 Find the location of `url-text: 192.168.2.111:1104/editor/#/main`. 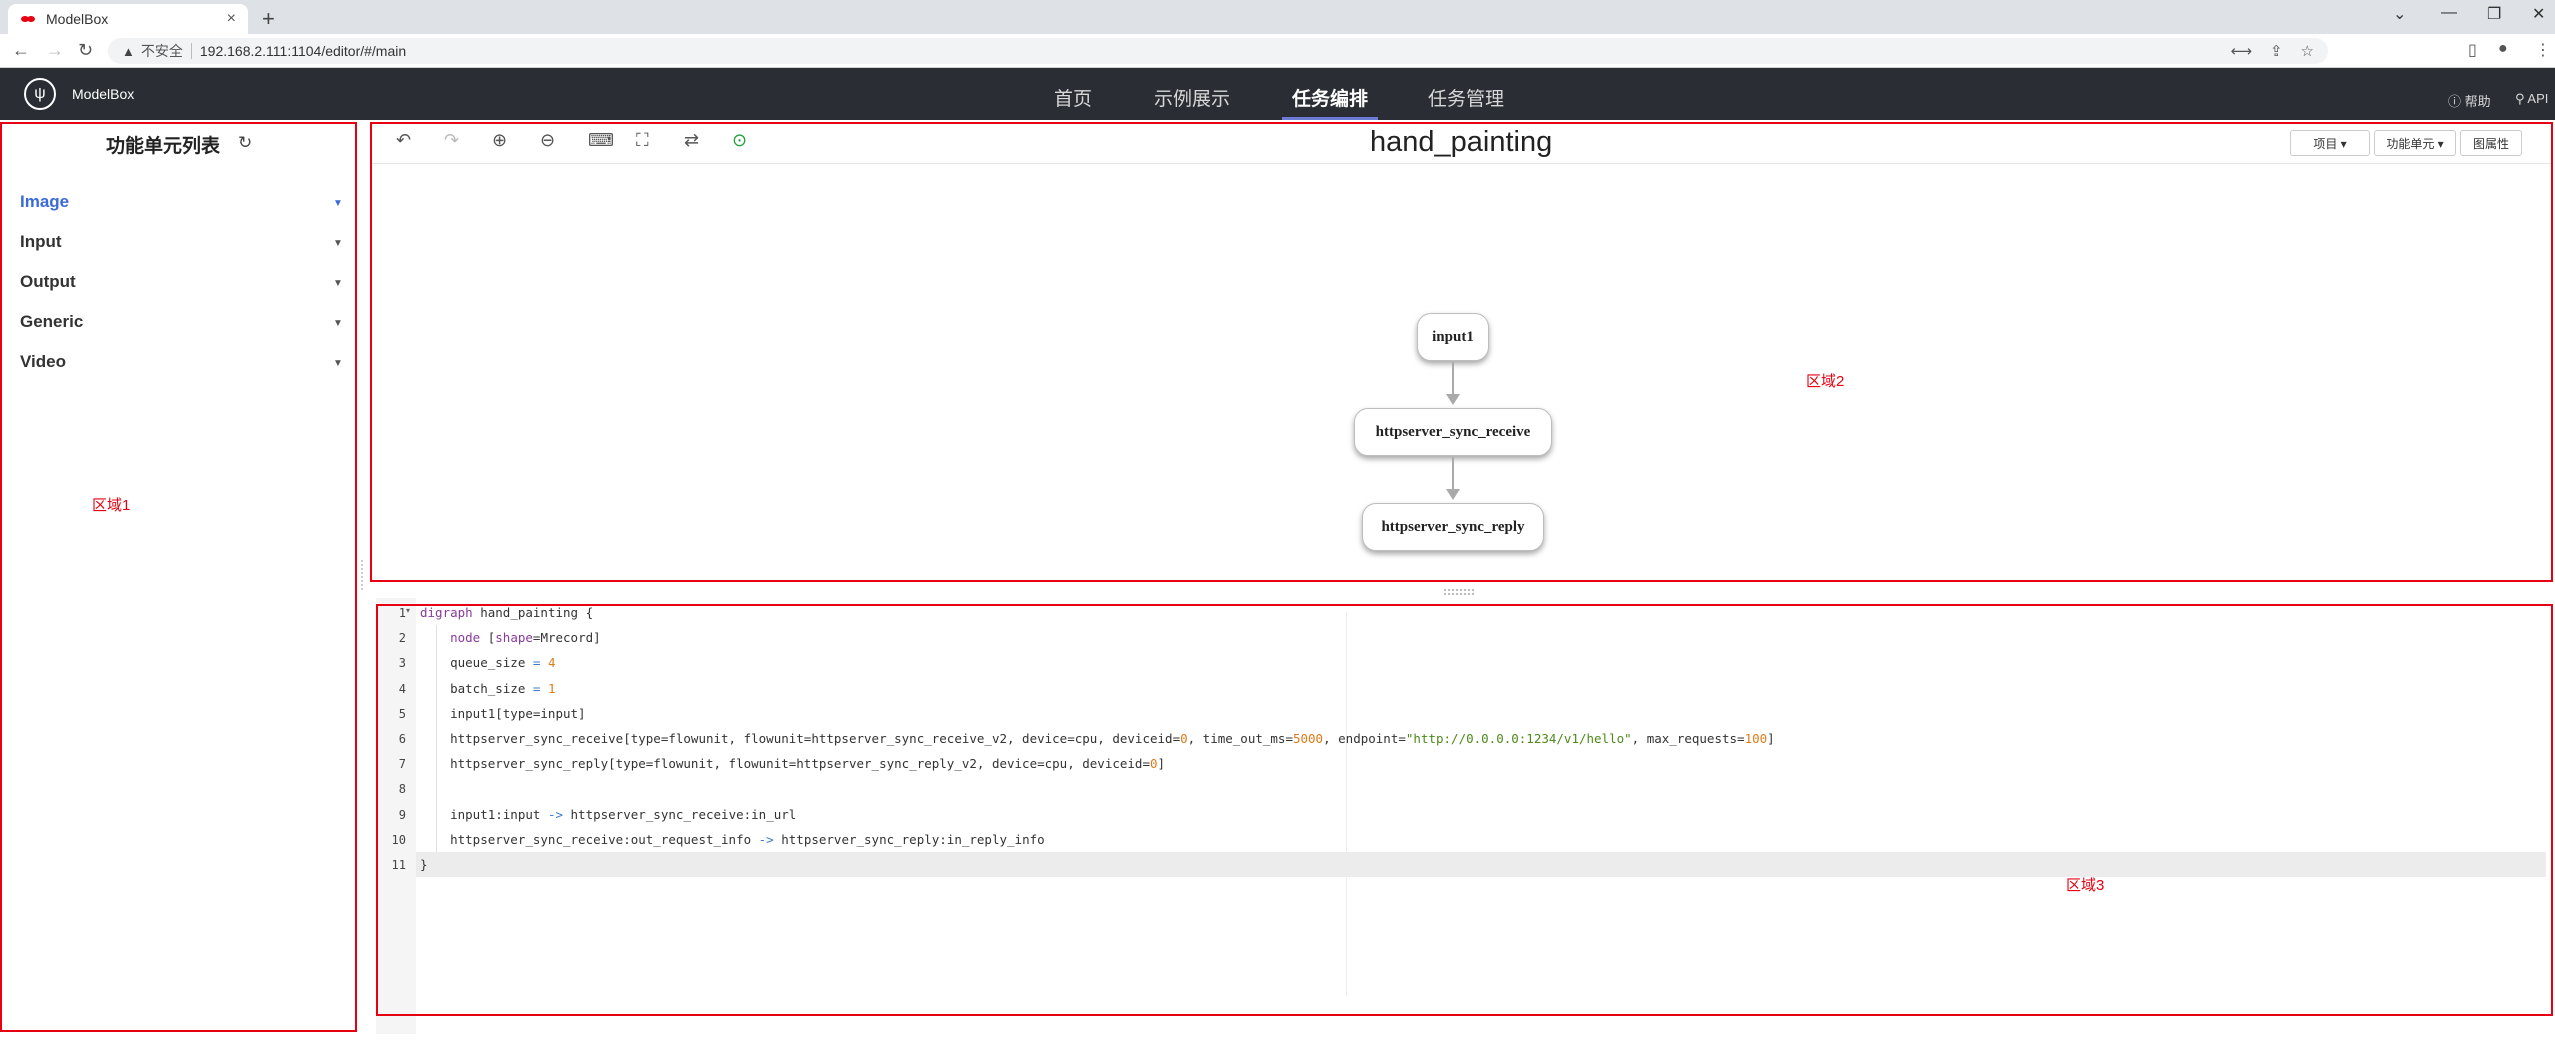

url-text: 192.168.2.111:1104/editor/#/main is located at coordinates (303, 51).